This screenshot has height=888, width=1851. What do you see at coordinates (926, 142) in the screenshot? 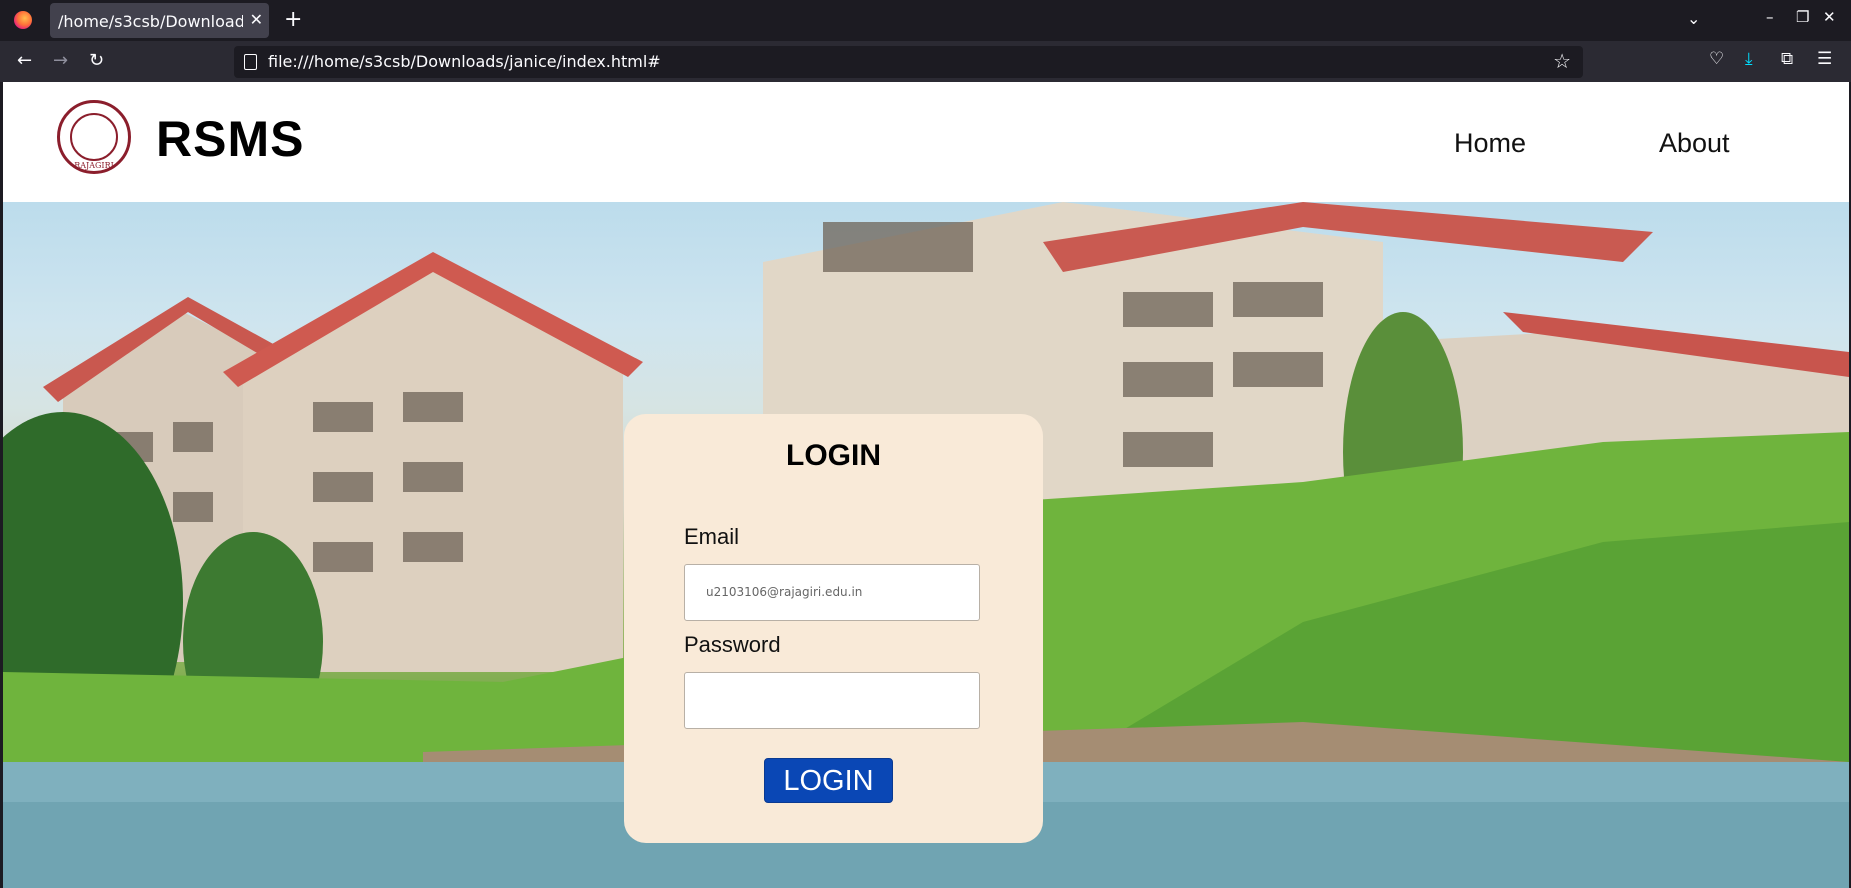
I see `site-header: RAJAGIRI RSMS Home About` at bounding box center [926, 142].